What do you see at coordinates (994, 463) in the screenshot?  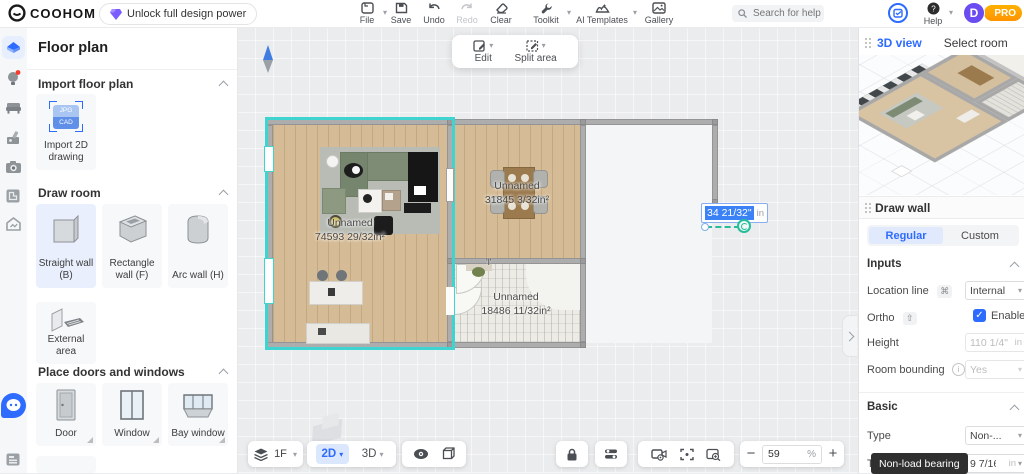 I see `thickness-dropdown: 9 7/16" in ▾` at bounding box center [994, 463].